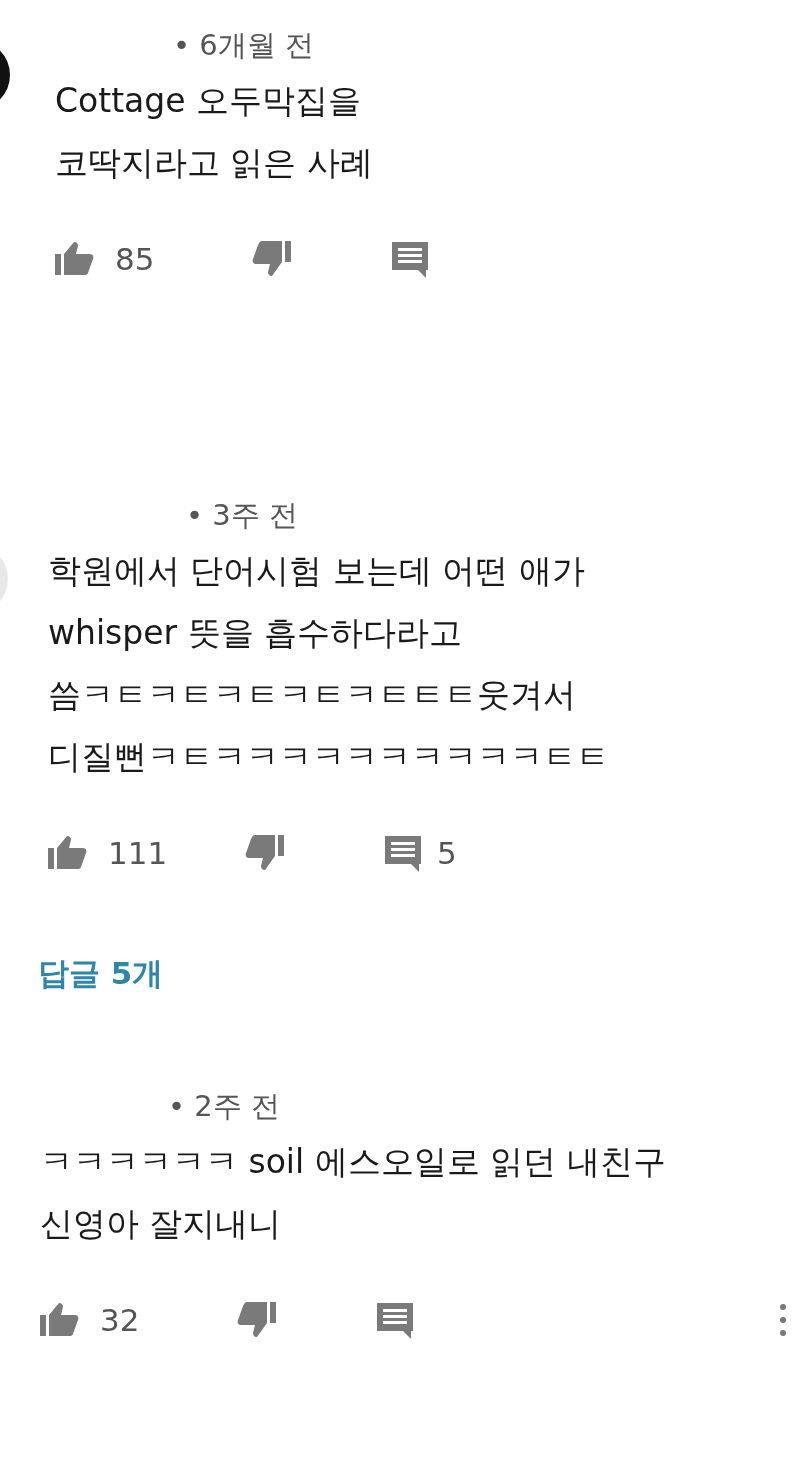  I want to click on comment-time: • 3주 전, so click(242, 515).